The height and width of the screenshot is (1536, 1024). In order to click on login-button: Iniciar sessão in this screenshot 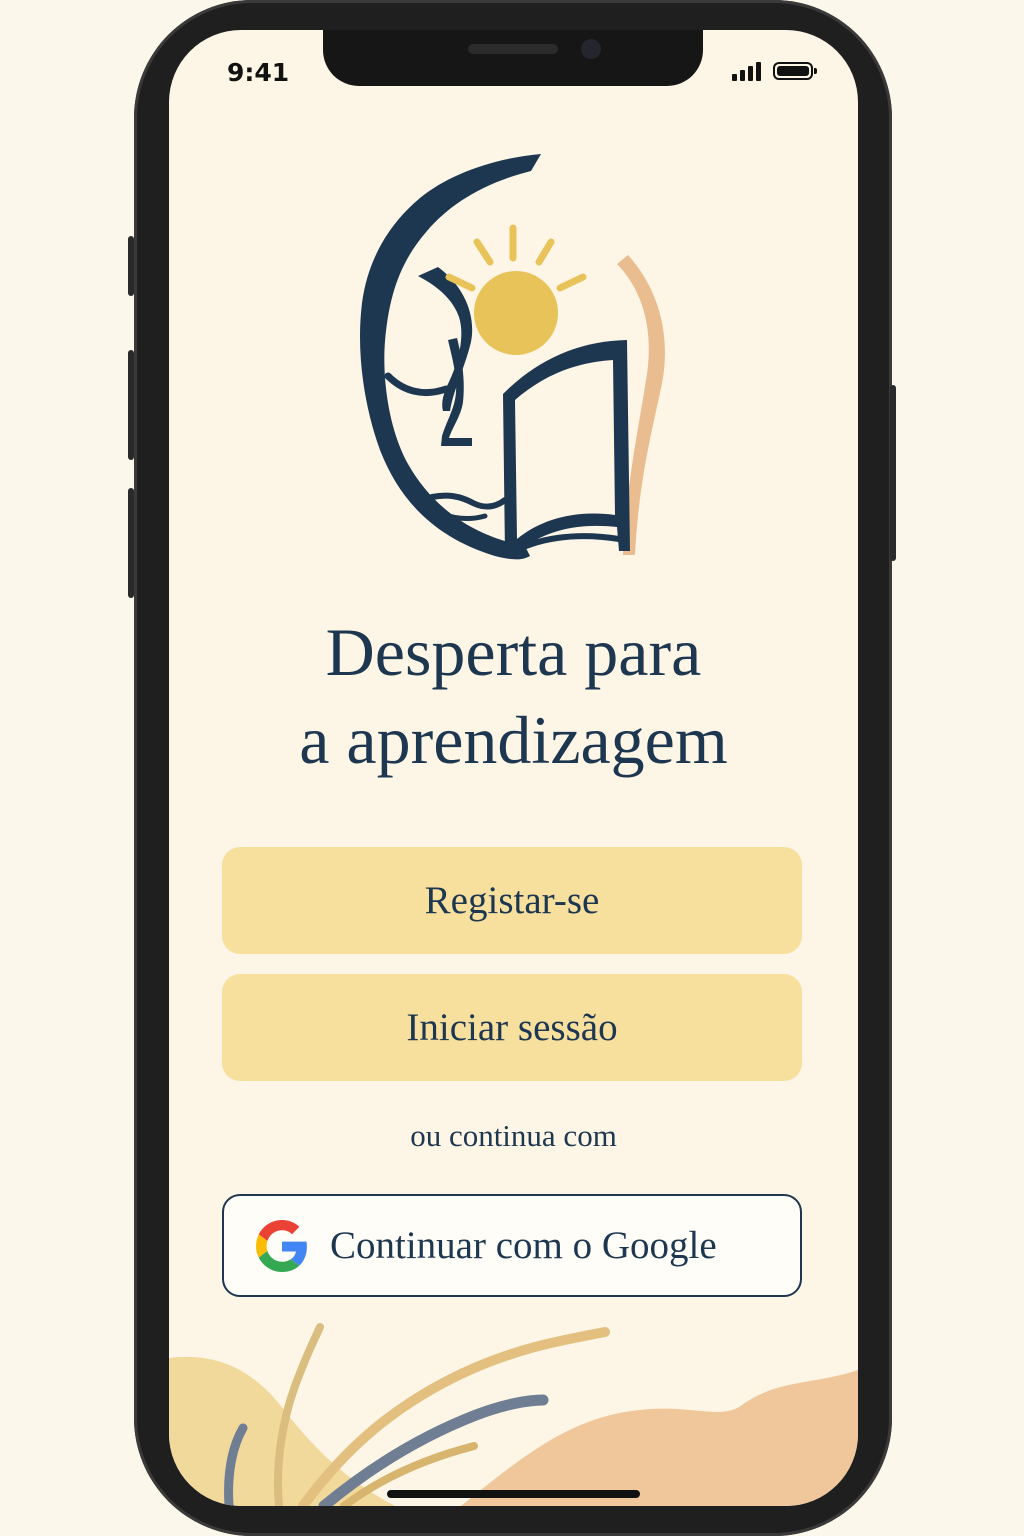, I will do `click(512, 1027)`.